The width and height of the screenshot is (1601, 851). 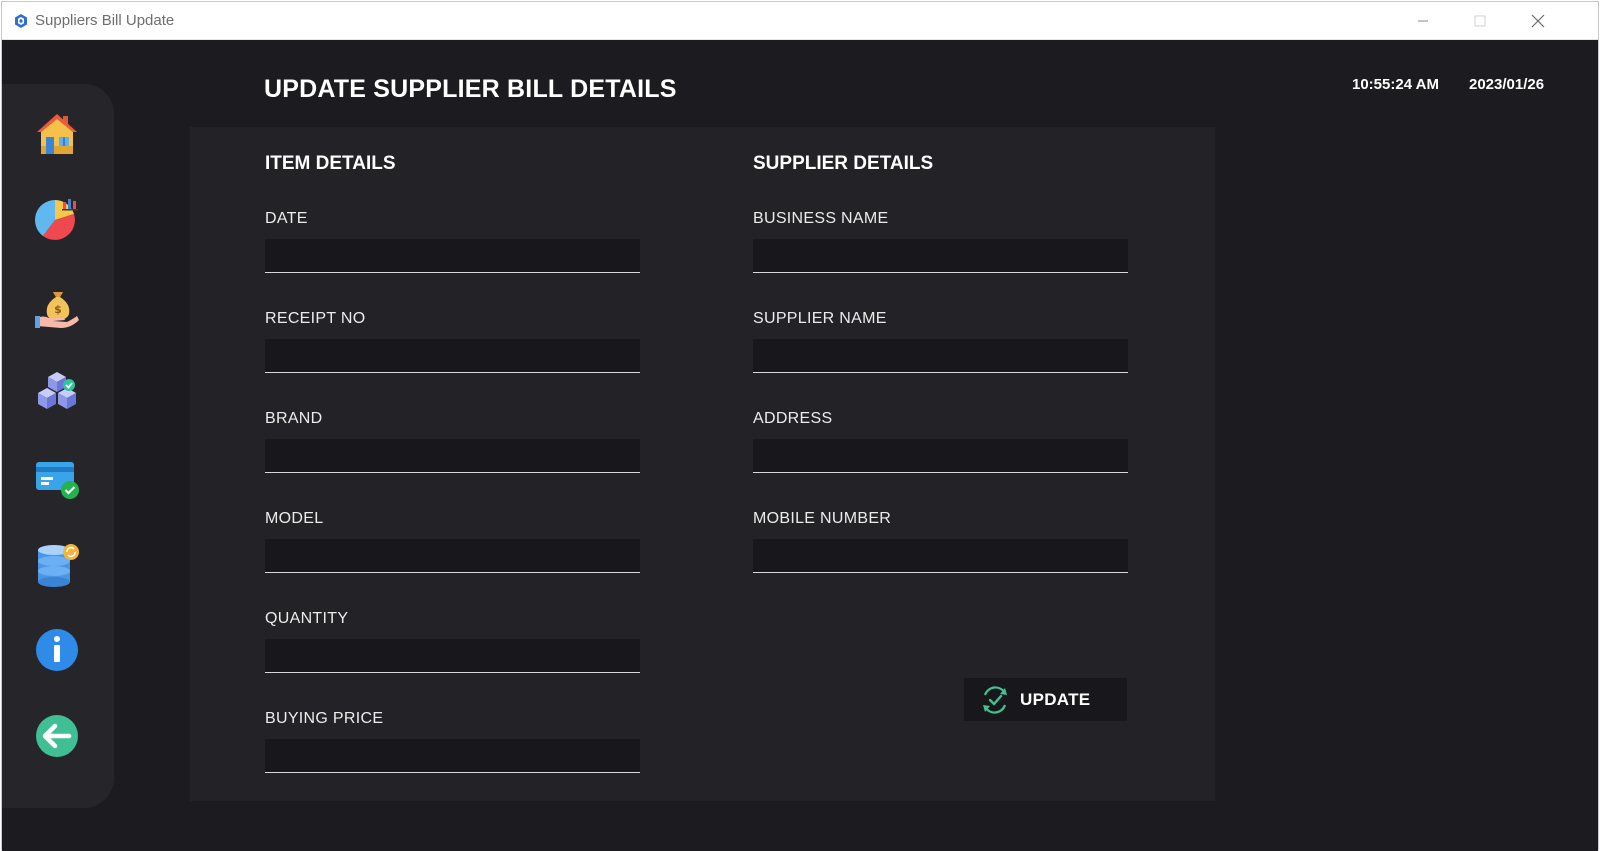 I want to click on sidebar-item-payments, so click(x=57, y=478).